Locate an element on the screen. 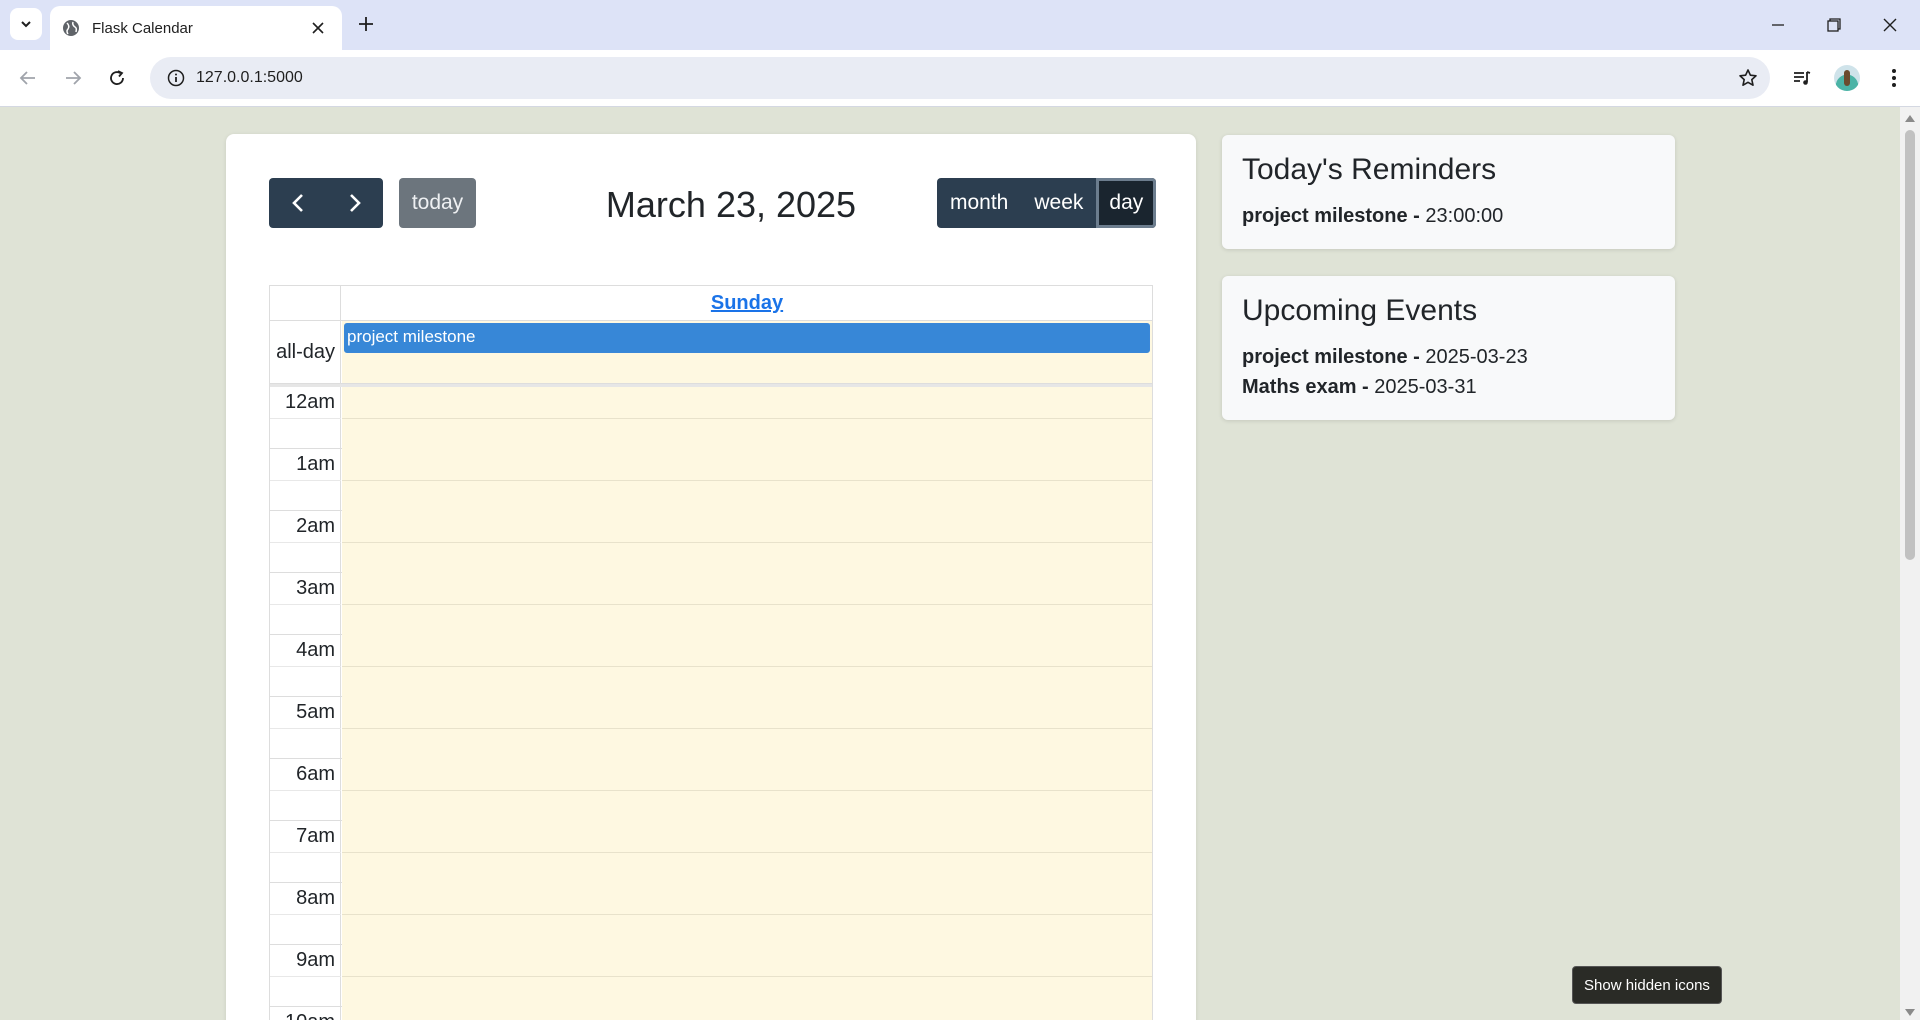 This screenshot has width=1920, height=1020. hour-row: 4am is located at coordinates (711, 666).